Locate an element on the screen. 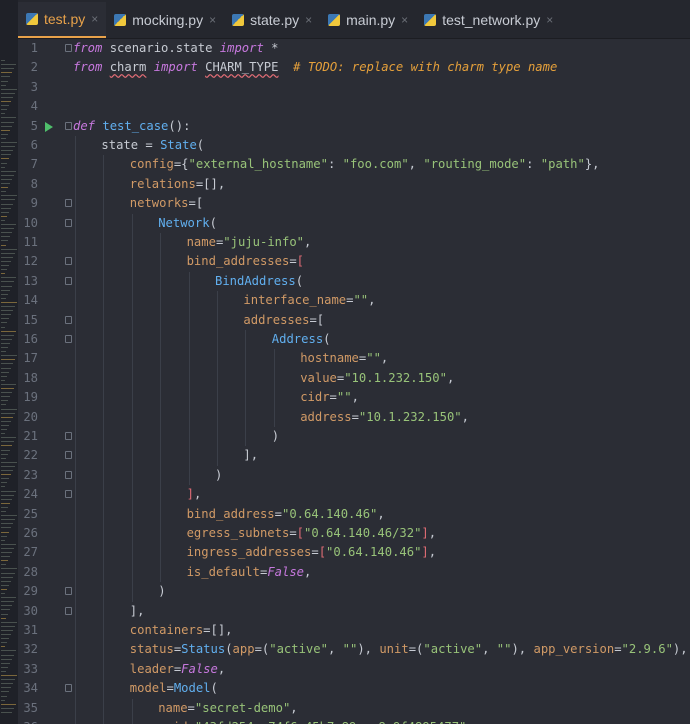 This screenshot has height=724, width=690. code-token: unit is located at coordinates (394, 649).